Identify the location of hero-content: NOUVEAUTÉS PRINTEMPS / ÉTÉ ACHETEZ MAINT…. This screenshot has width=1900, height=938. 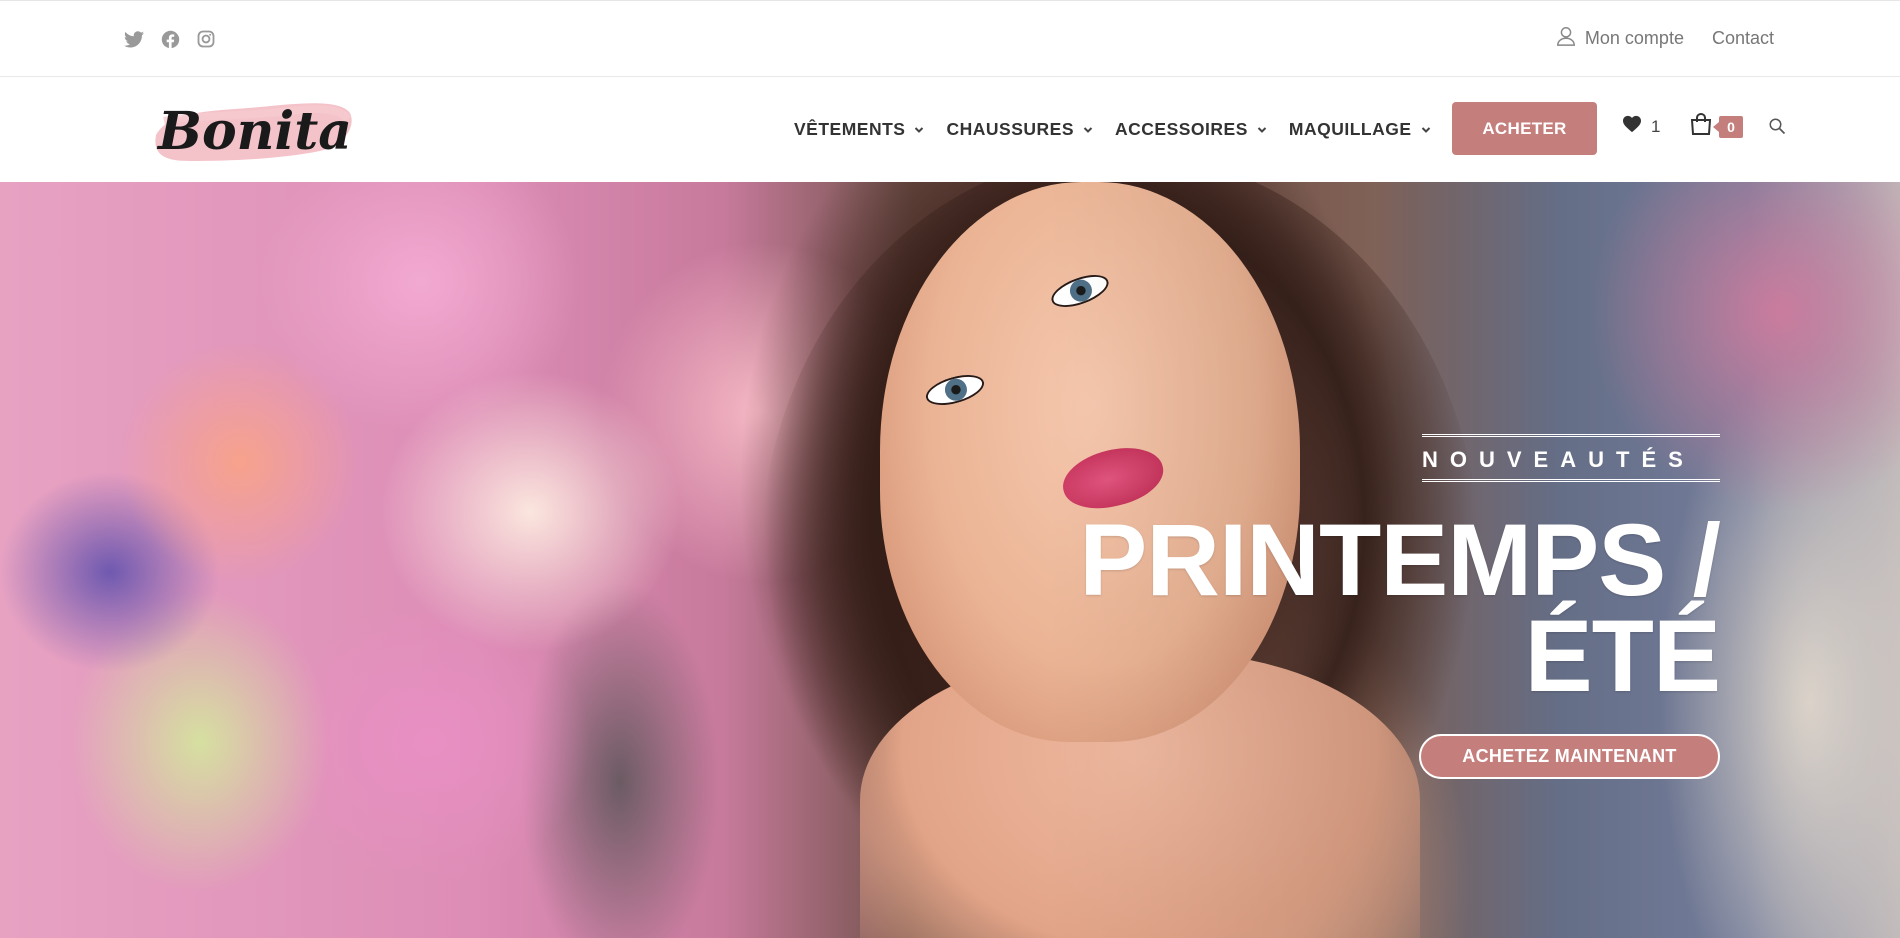
(1340, 606).